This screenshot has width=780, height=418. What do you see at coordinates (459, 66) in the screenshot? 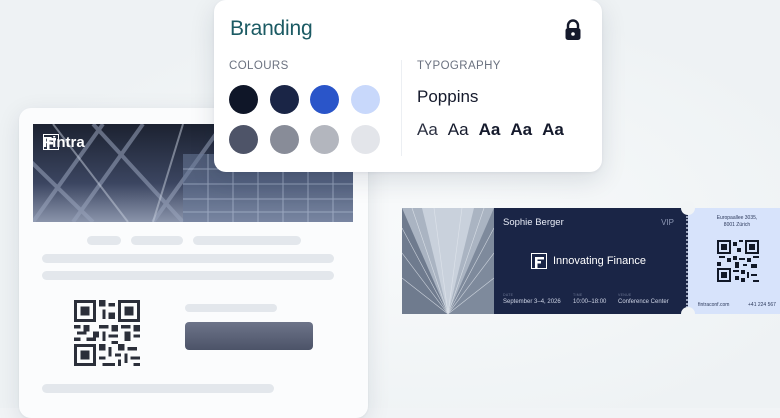
I see `typography-label: TYPOGRAPHY` at bounding box center [459, 66].